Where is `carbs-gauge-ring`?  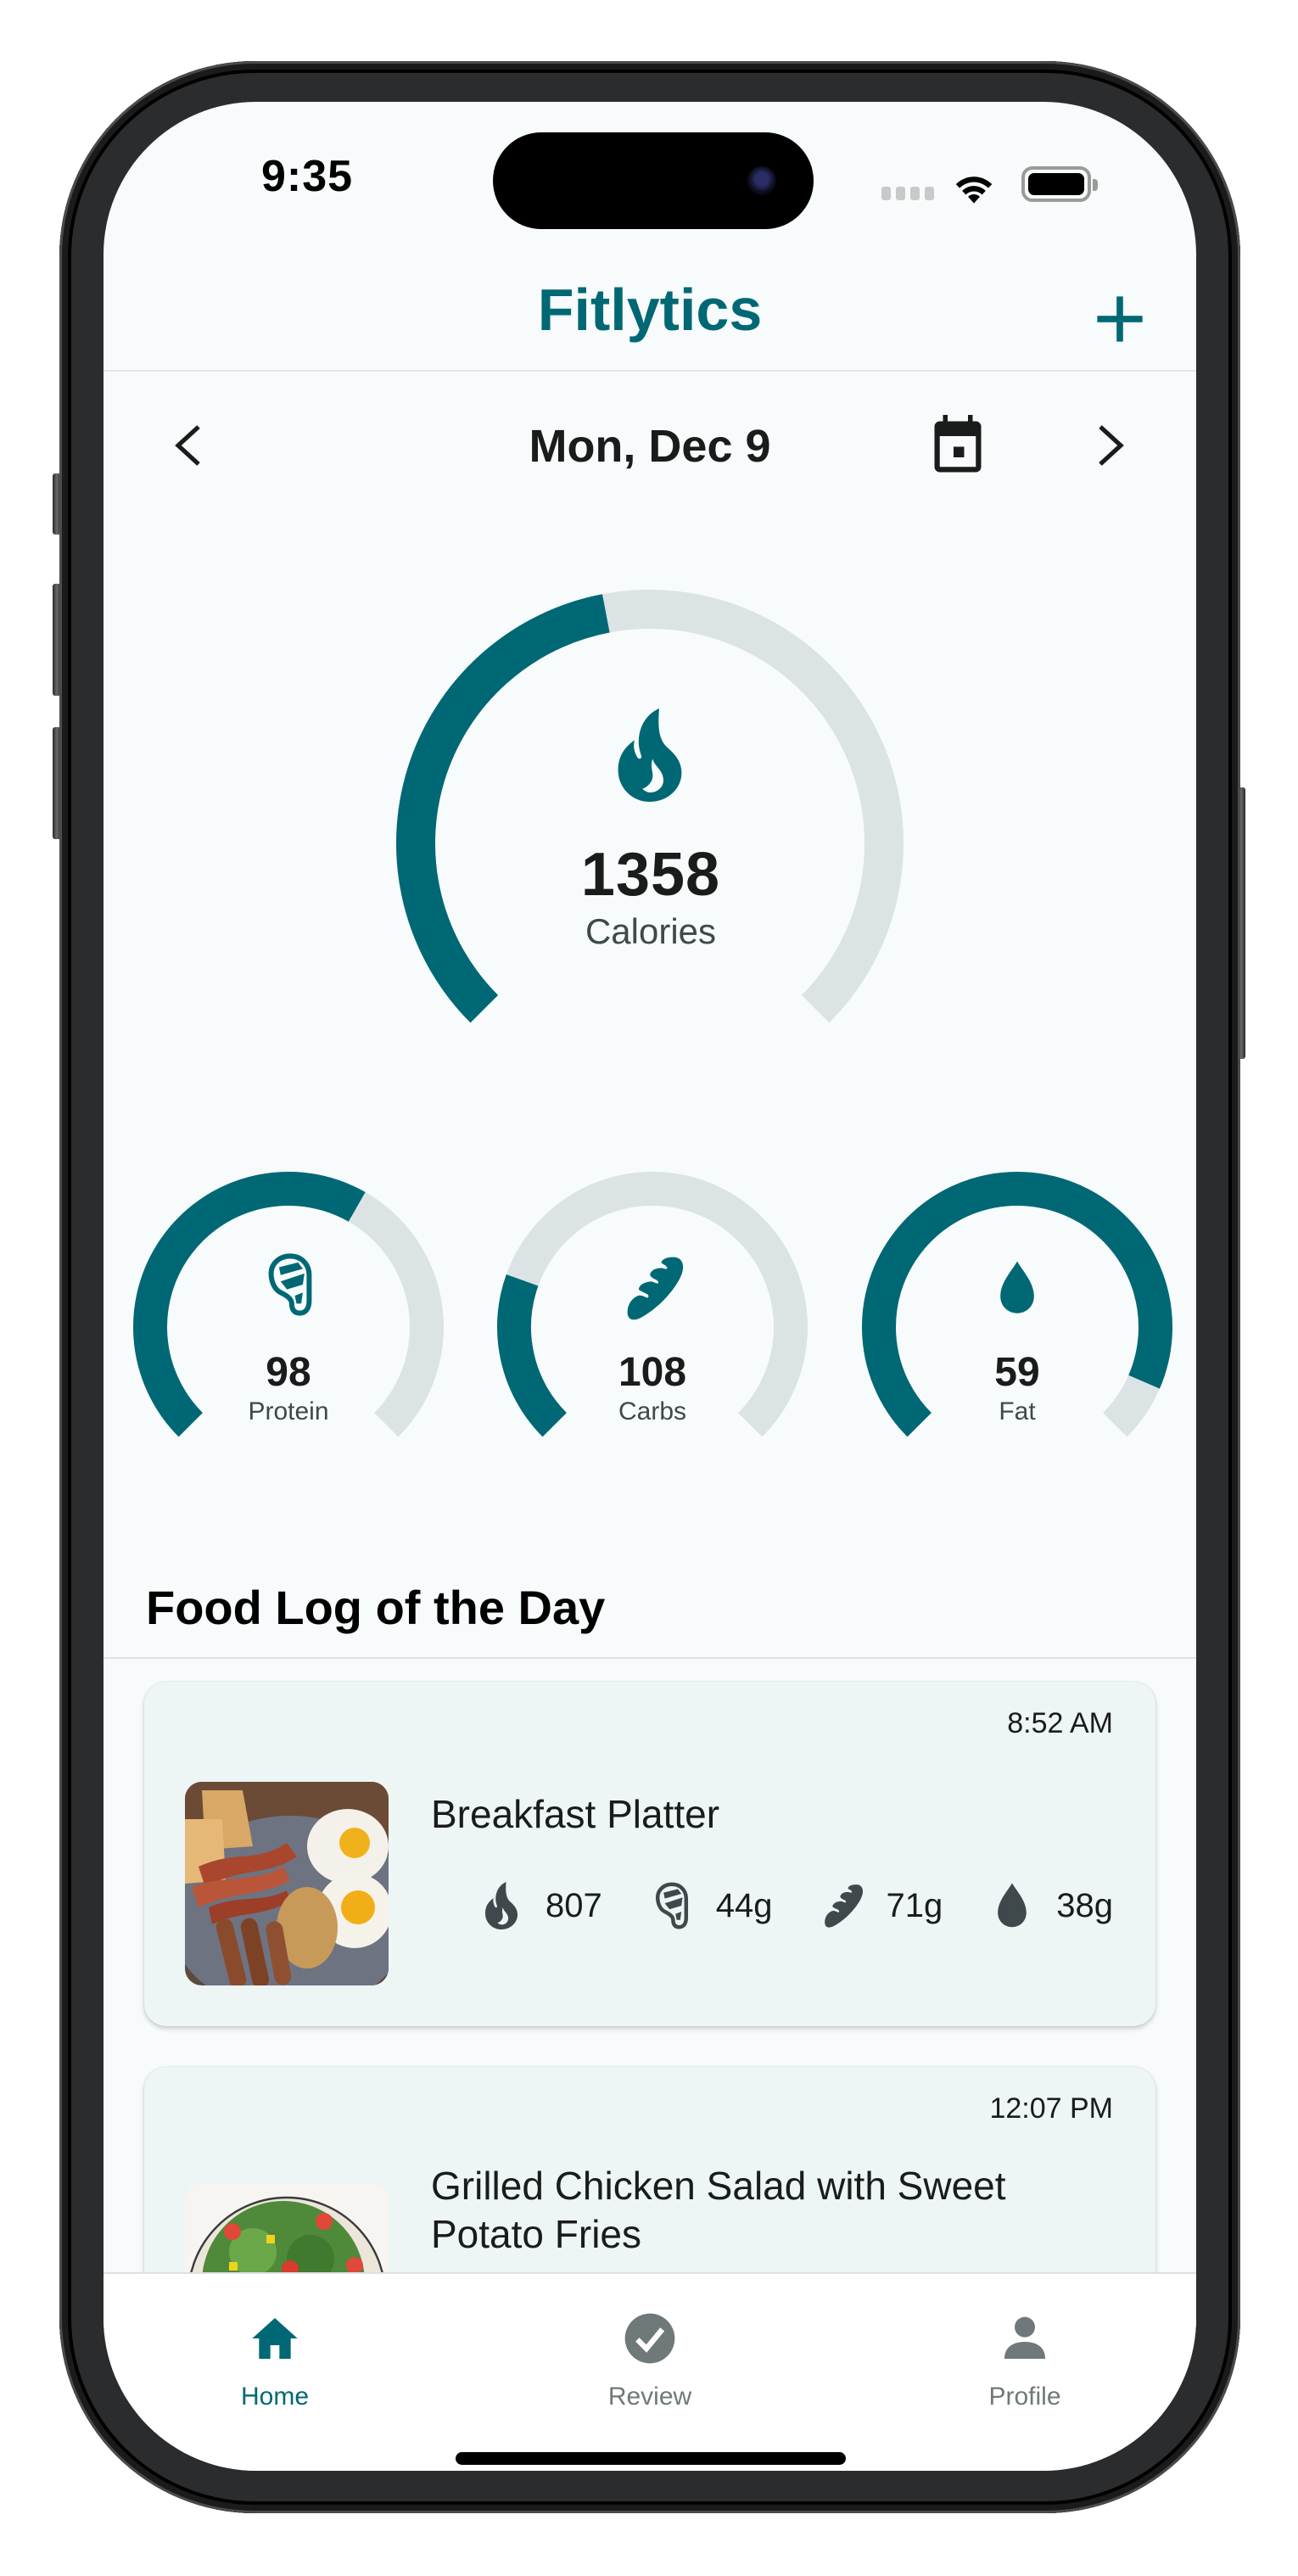 carbs-gauge-ring is located at coordinates (652, 1305).